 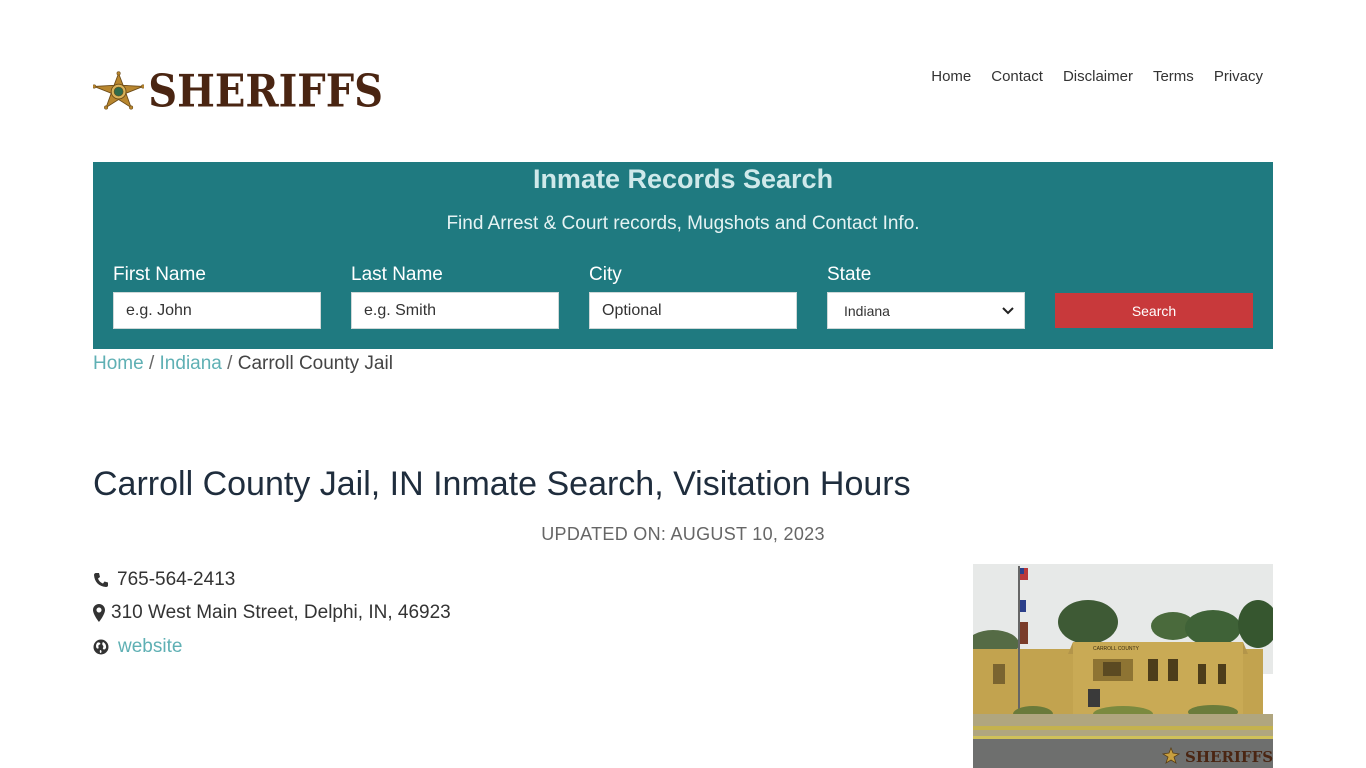 I want to click on sheriff-badge-icon, so click(x=119, y=90).